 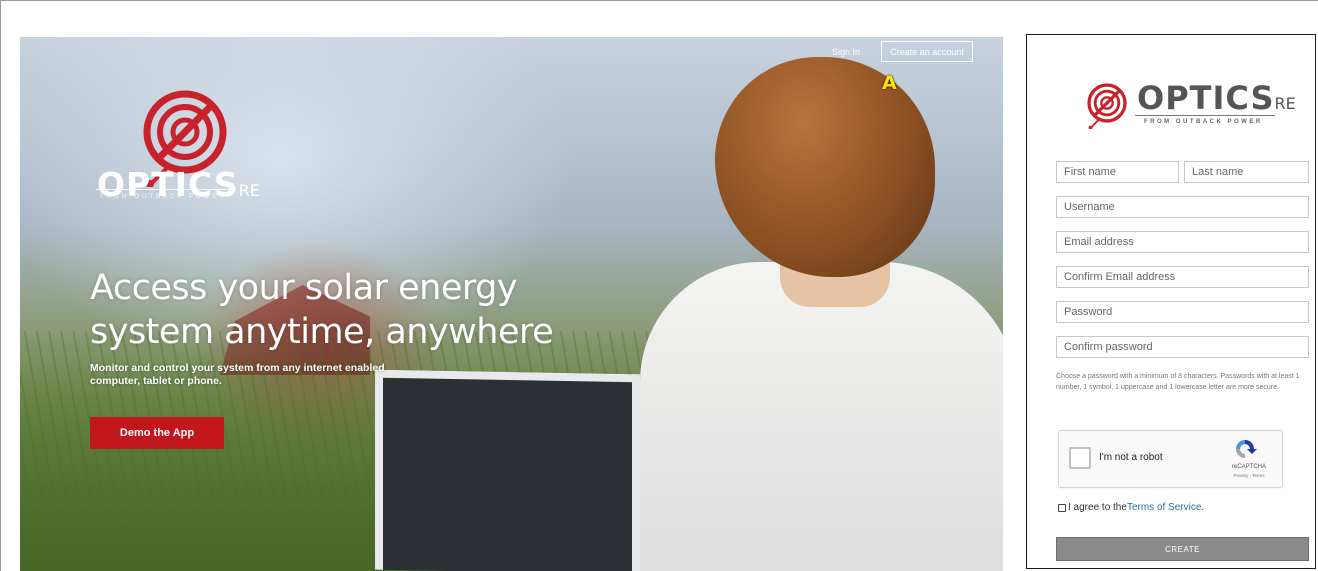 I want to click on email-input, so click(x=1182, y=242).